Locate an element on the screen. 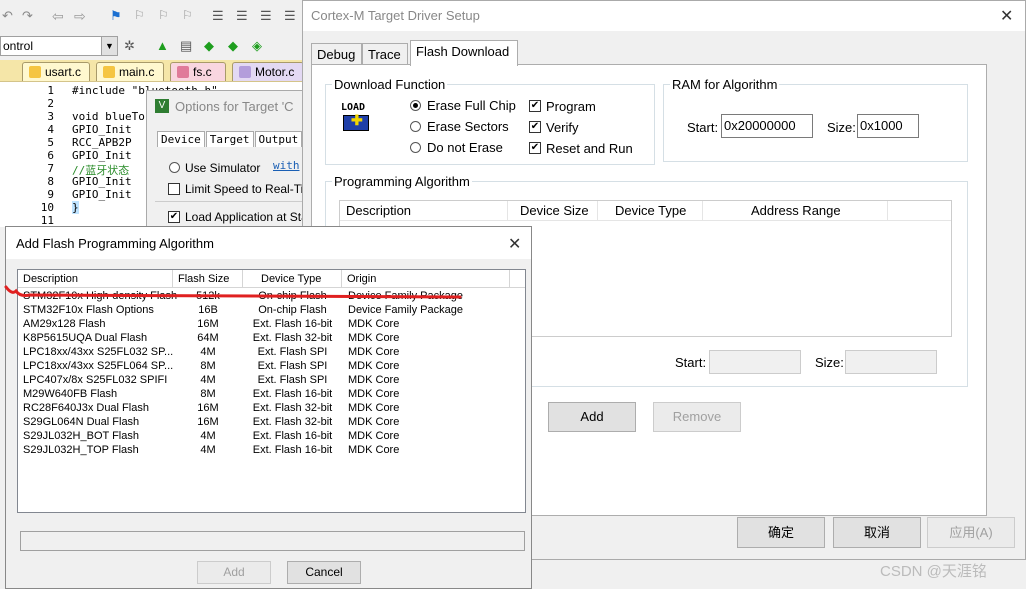 The width and height of the screenshot is (1026, 589). comment-icon: ☰ is located at coordinates (268, 16).